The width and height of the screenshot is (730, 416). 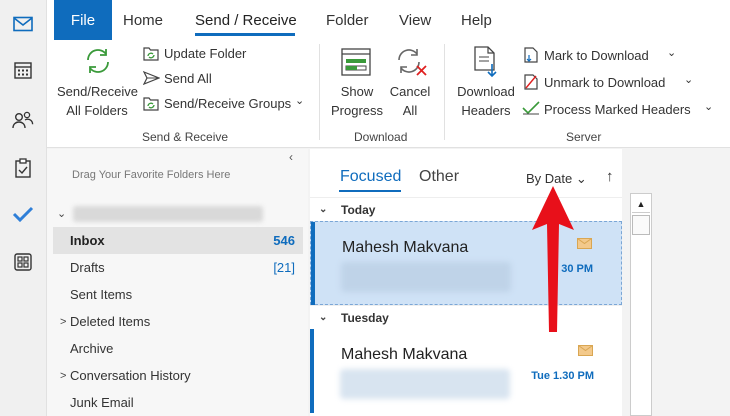 I want to click on group-label: Tuesday, so click(x=365, y=317).